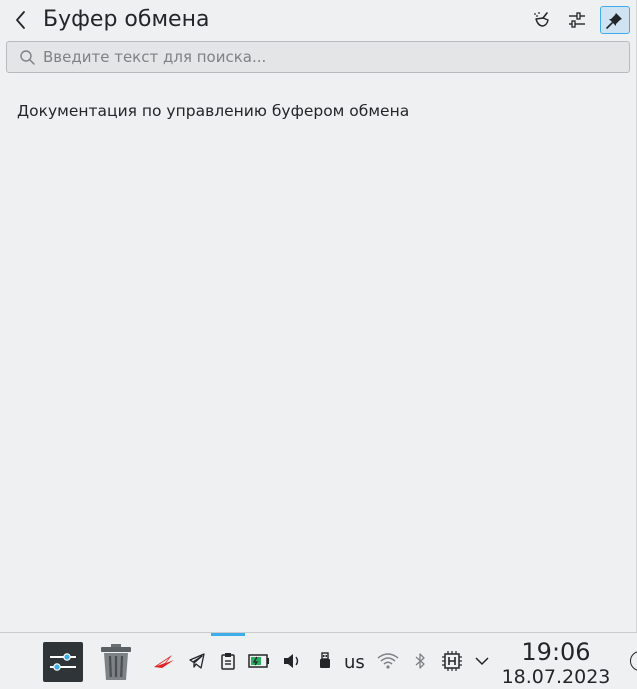 Image resolution: width=637 pixels, height=689 pixels. What do you see at coordinates (354, 663) in the screenshot?
I see `keyboard-layout: us` at bounding box center [354, 663].